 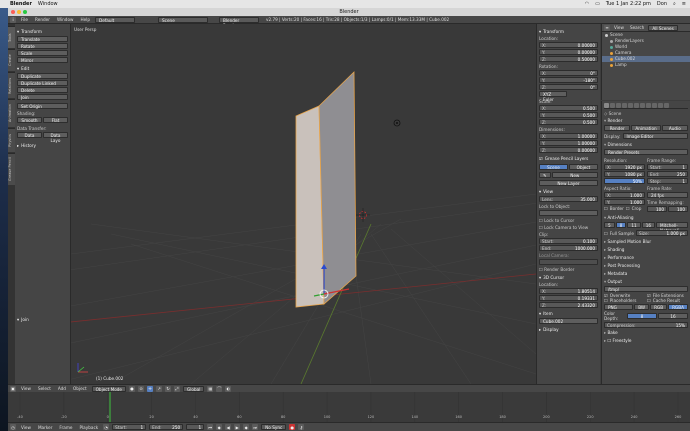 What do you see at coordinates (239, 22) in the screenshot?
I see `render-engine-select: Blender Render` at bounding box center [239, 22].